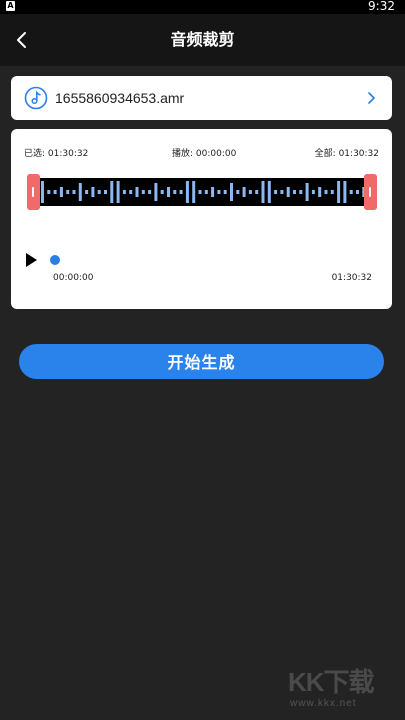 This screenshot has height=720, width=405. I want to click on play-button, so click(31, 260).